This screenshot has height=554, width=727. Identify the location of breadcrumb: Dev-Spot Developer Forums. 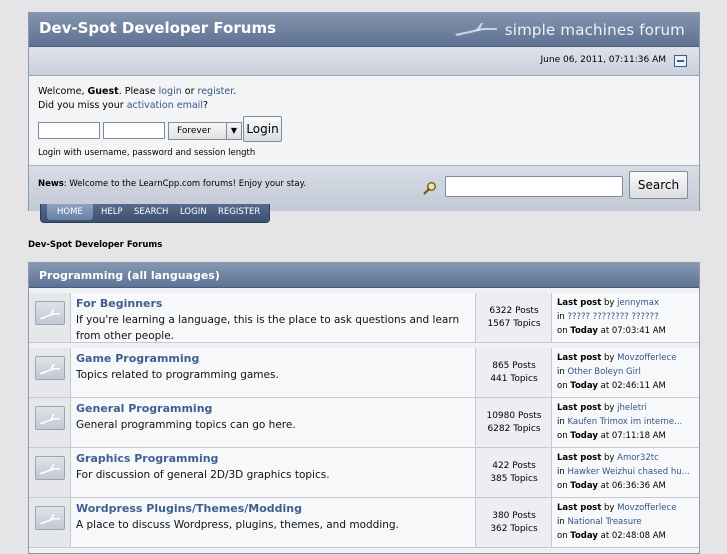
(95, 245).